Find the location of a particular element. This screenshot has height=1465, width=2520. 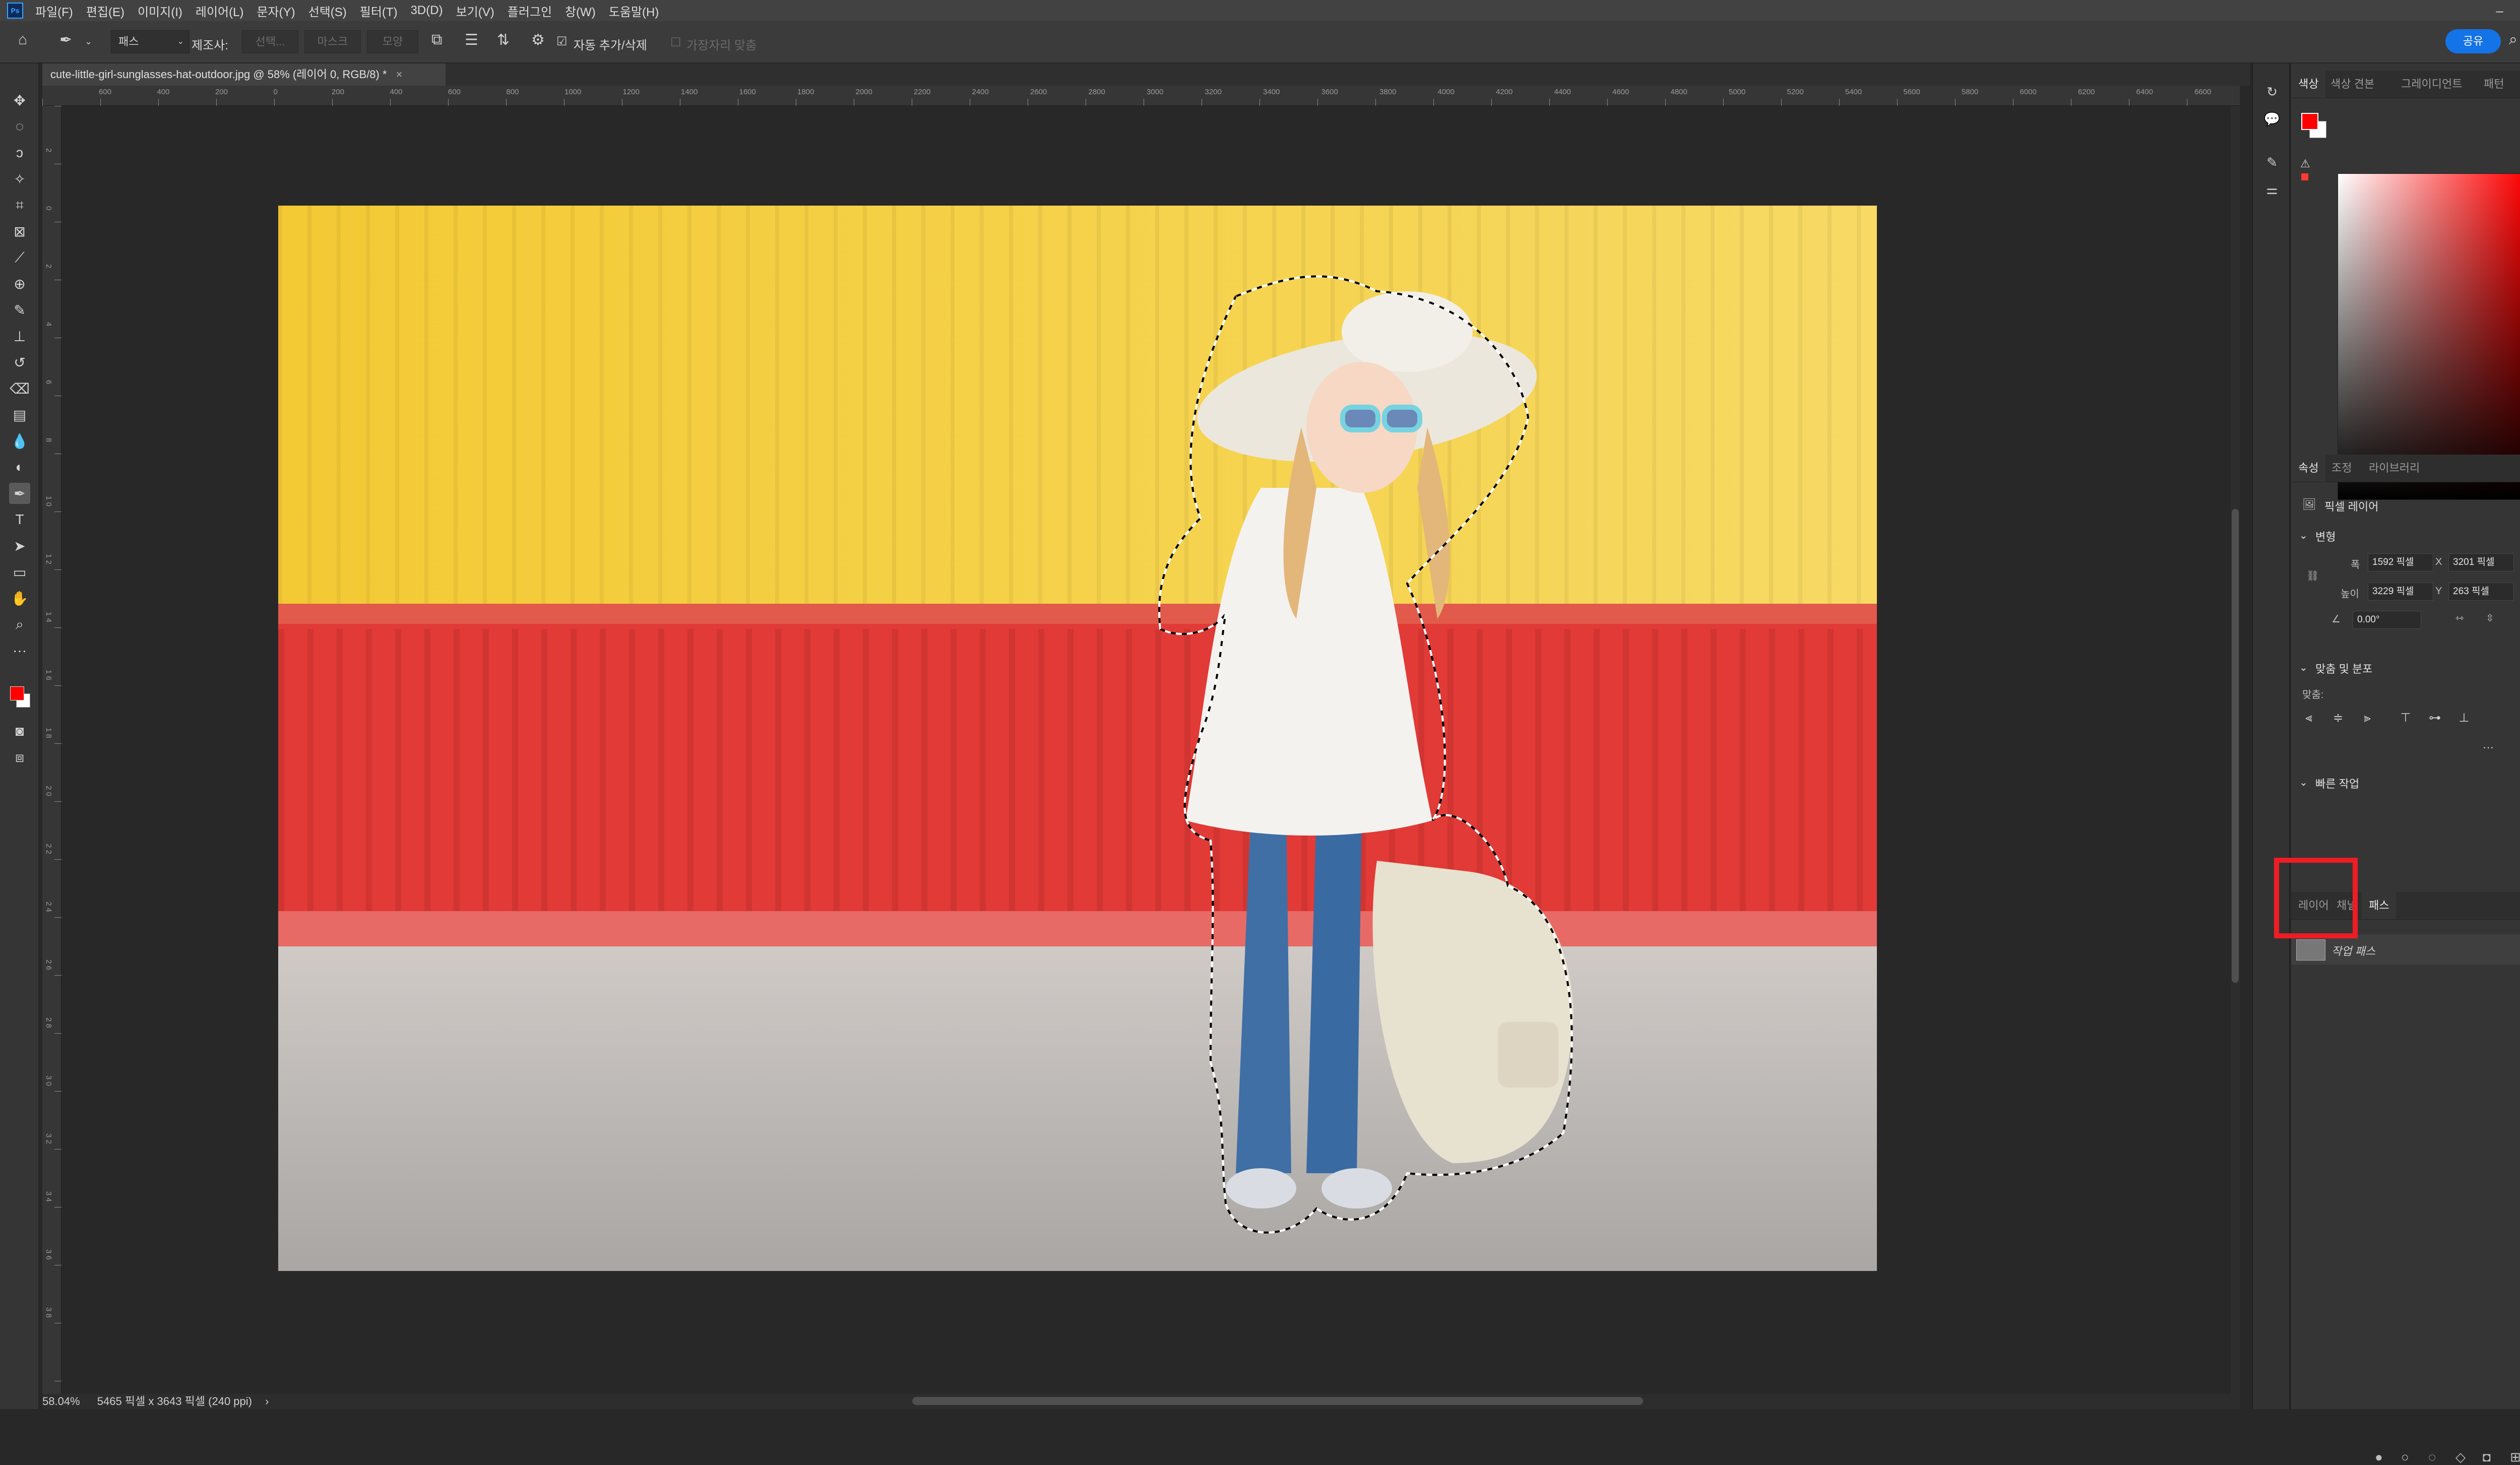

screen-mode-icon: ⧈ is located at coordinates (19, 757).